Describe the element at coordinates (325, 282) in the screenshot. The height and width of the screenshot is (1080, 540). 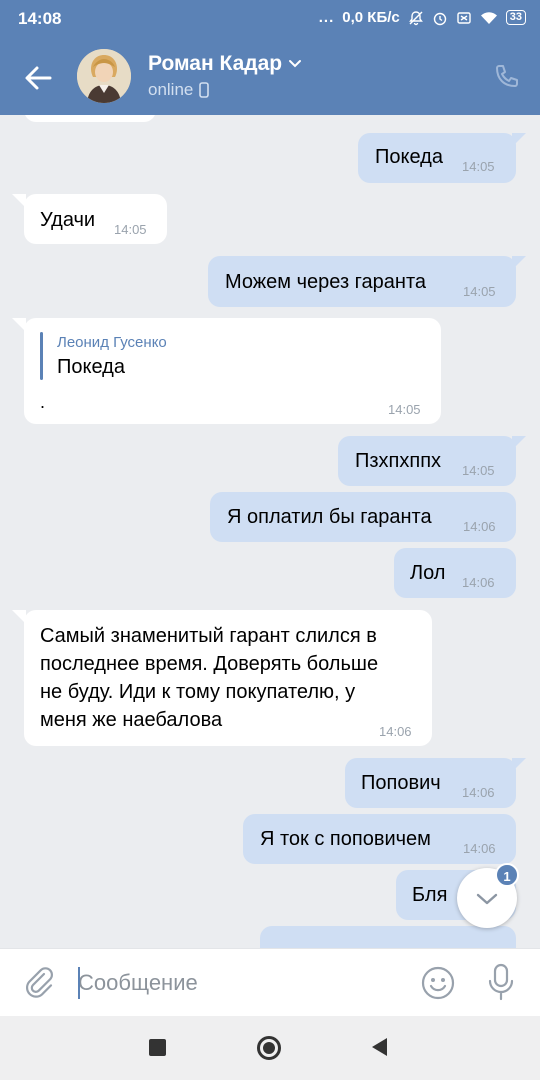
I see `message-text: Можем через гаранта` at that location.